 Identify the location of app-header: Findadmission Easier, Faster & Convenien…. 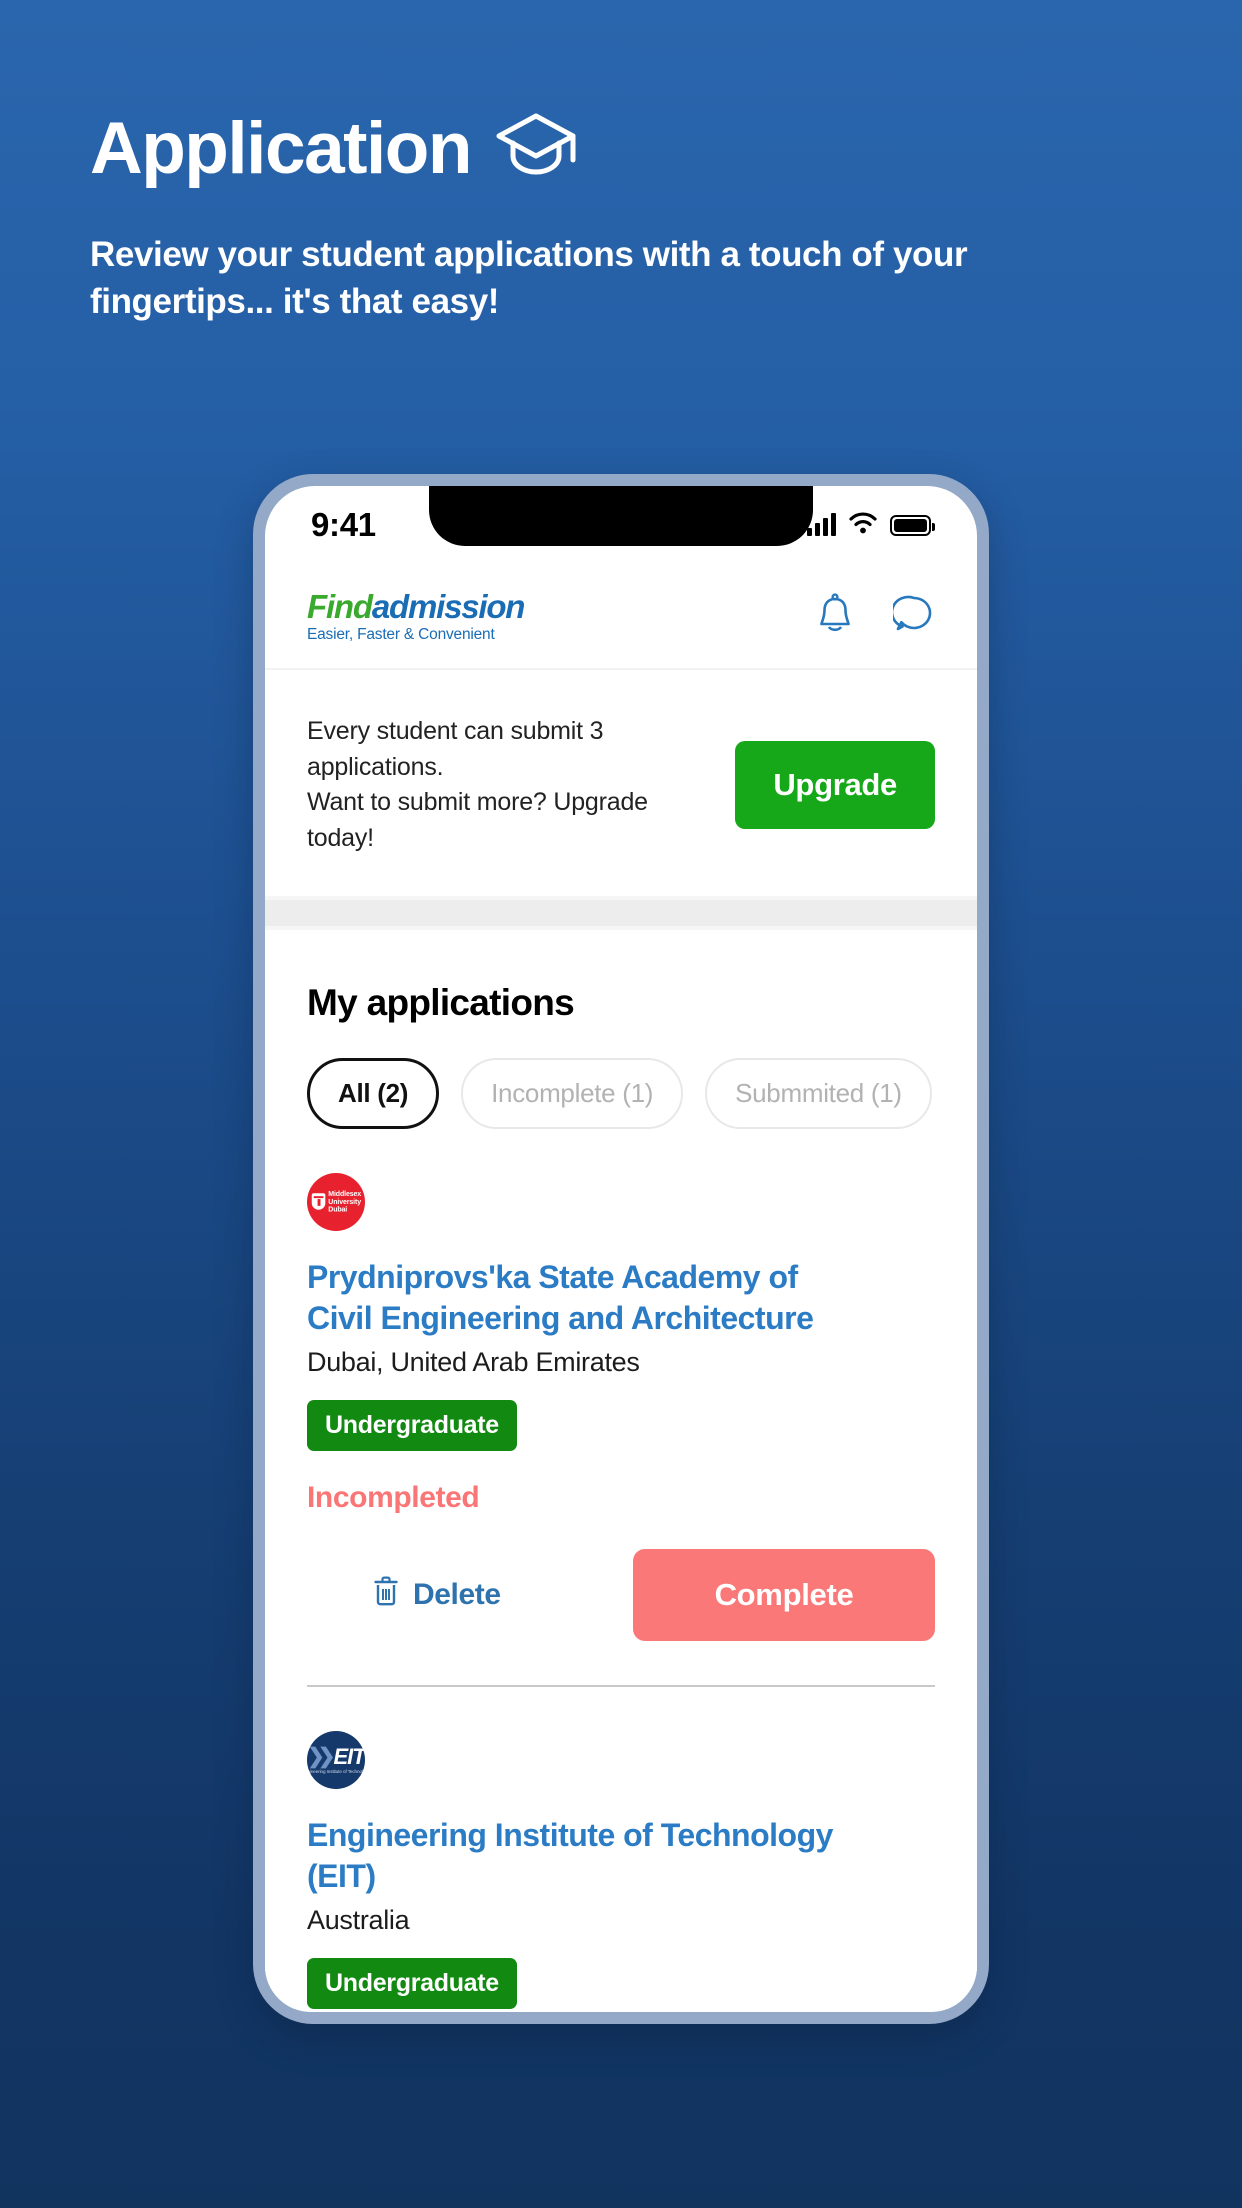
(621, 616).